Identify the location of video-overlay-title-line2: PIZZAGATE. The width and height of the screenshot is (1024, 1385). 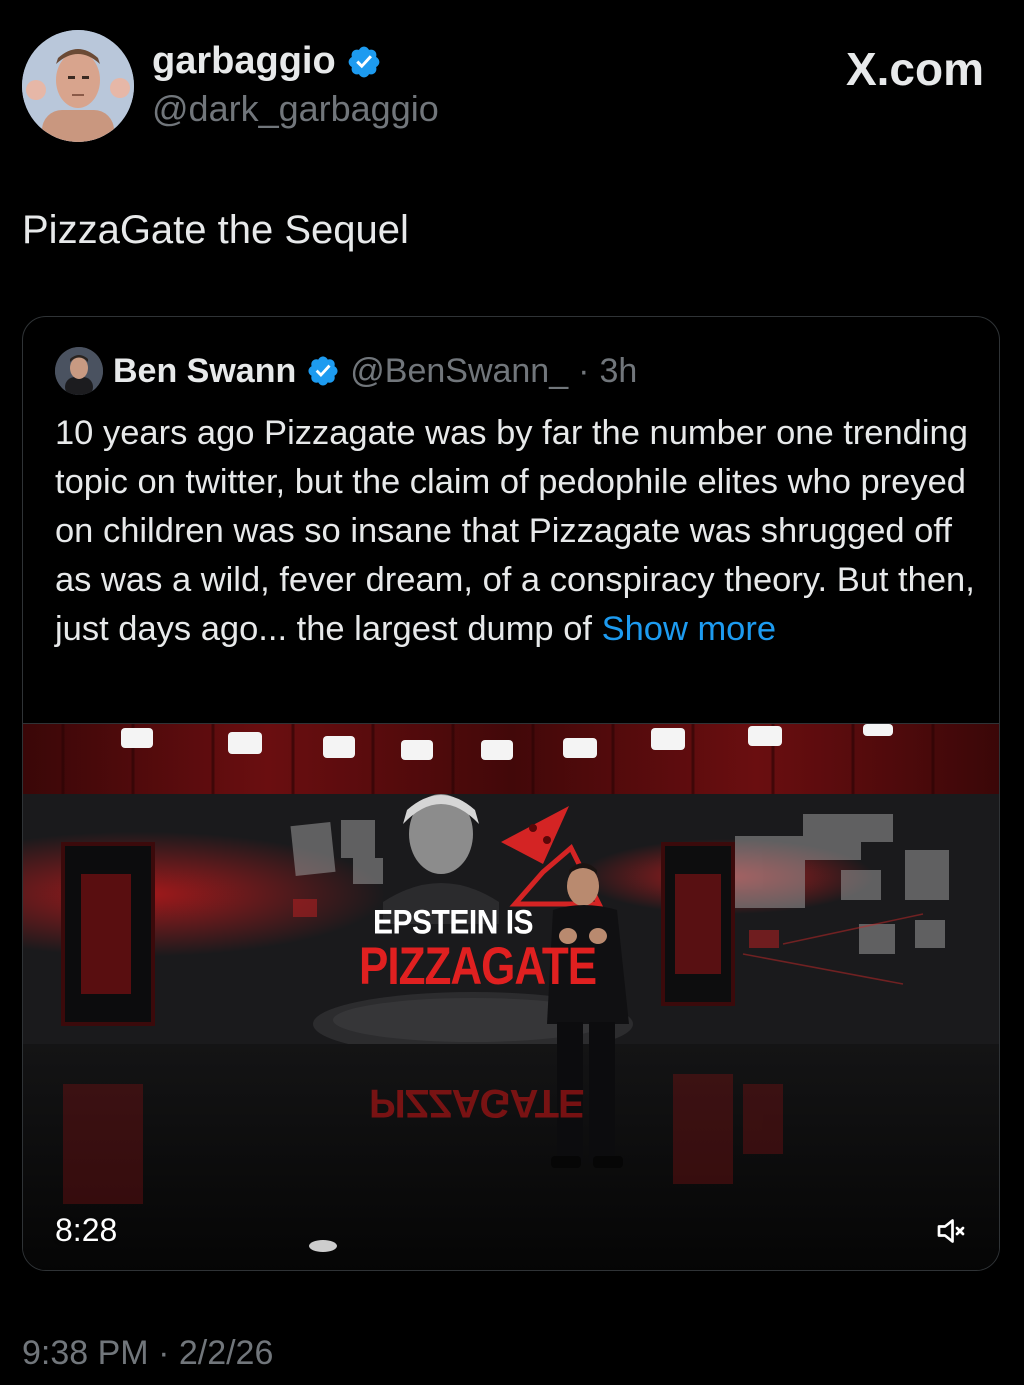
(478, 966).